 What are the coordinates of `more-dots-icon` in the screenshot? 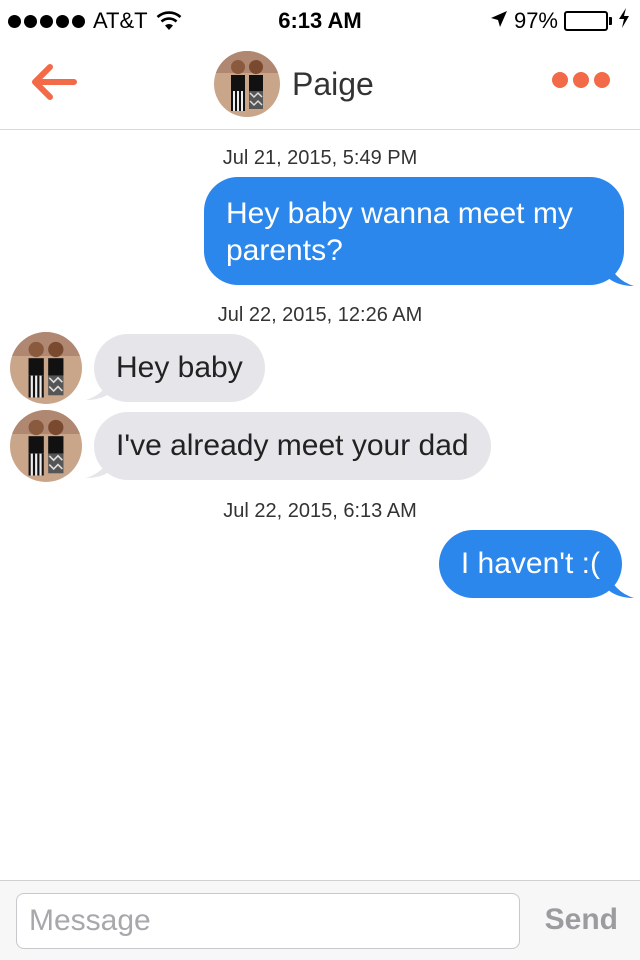 It's located at (560, 80).